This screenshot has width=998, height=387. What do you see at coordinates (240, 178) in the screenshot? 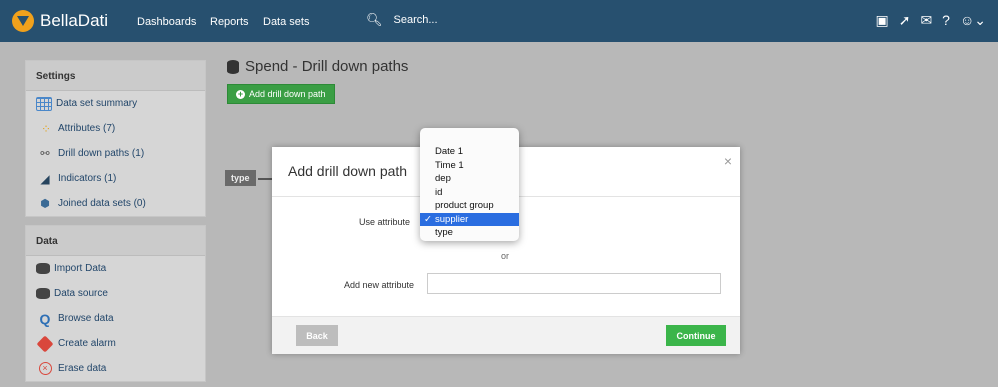
I see `drill-path-node-type: type` at bounding box center [240, 178].